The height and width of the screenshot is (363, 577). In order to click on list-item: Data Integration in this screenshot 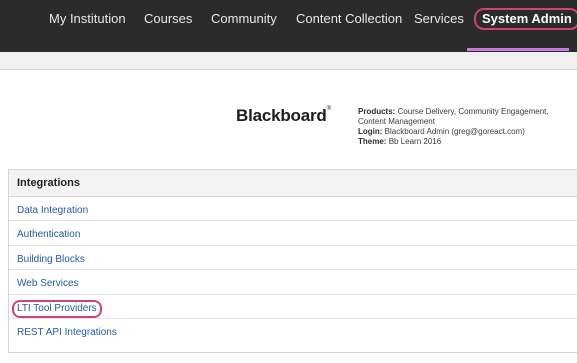, I will do `click(293, 209)`.